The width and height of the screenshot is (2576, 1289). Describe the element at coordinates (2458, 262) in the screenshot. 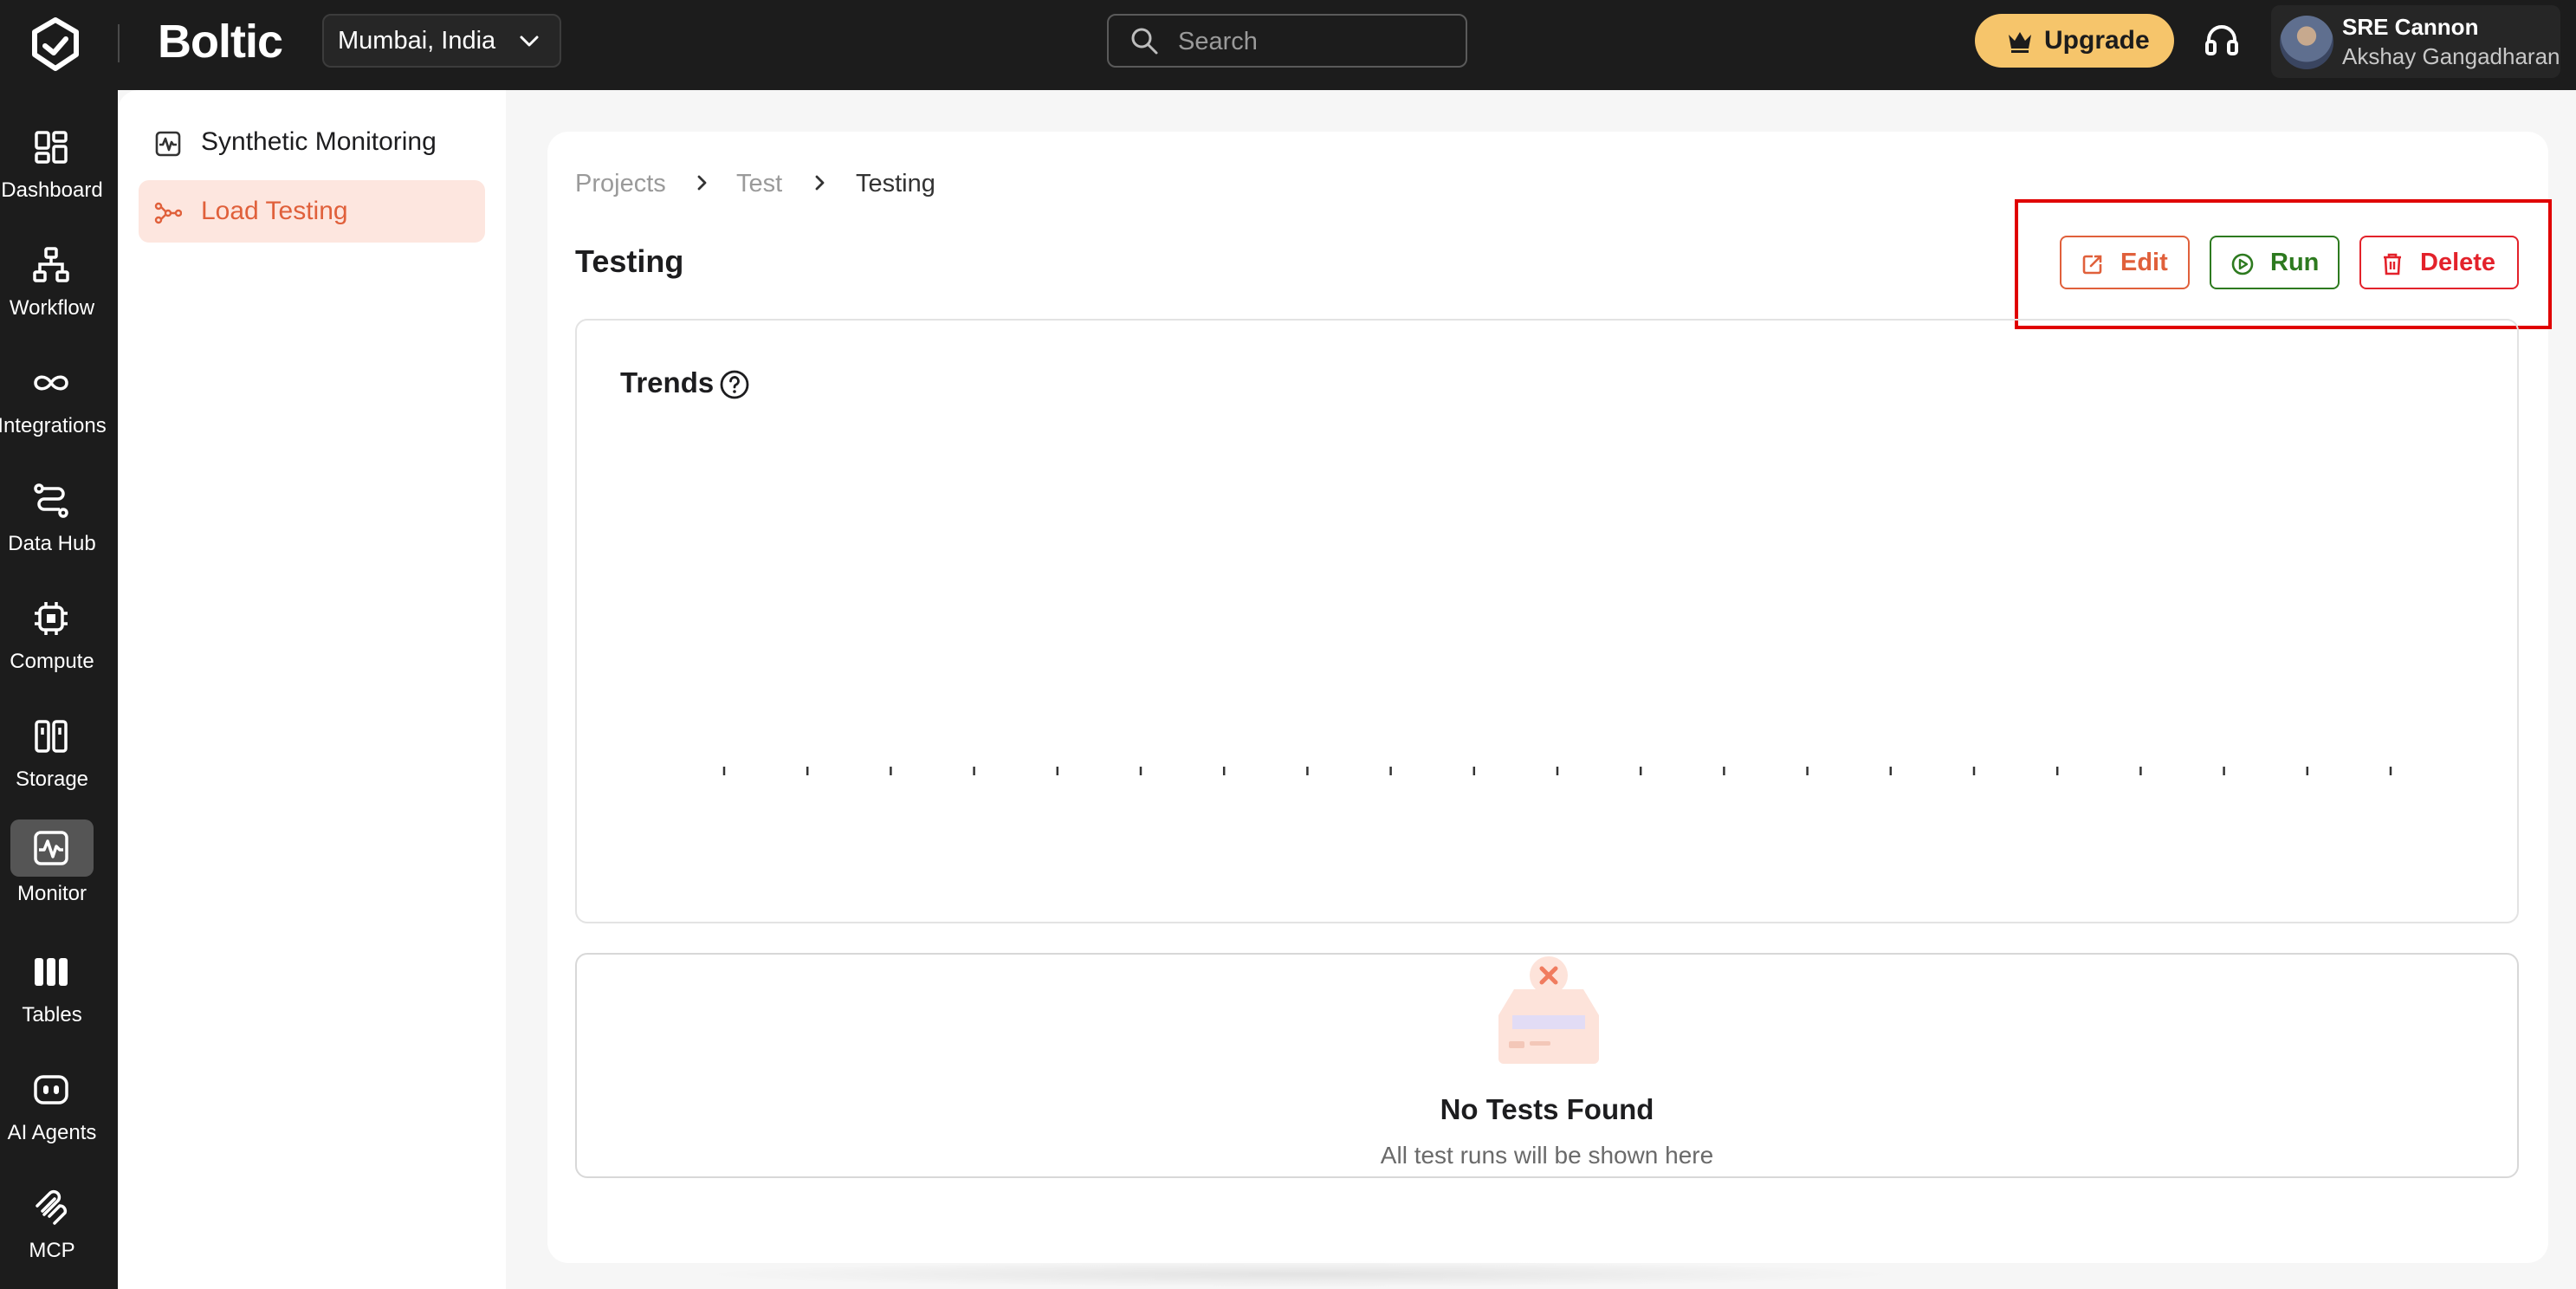

I see `delete-label: Delete` at that location.